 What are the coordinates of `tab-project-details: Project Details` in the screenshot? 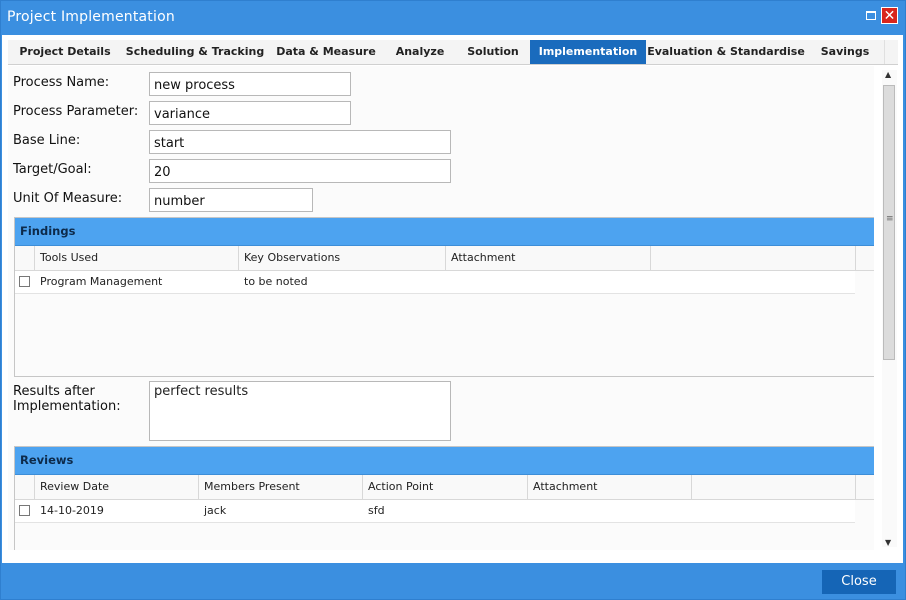 It's located at (65, 52).